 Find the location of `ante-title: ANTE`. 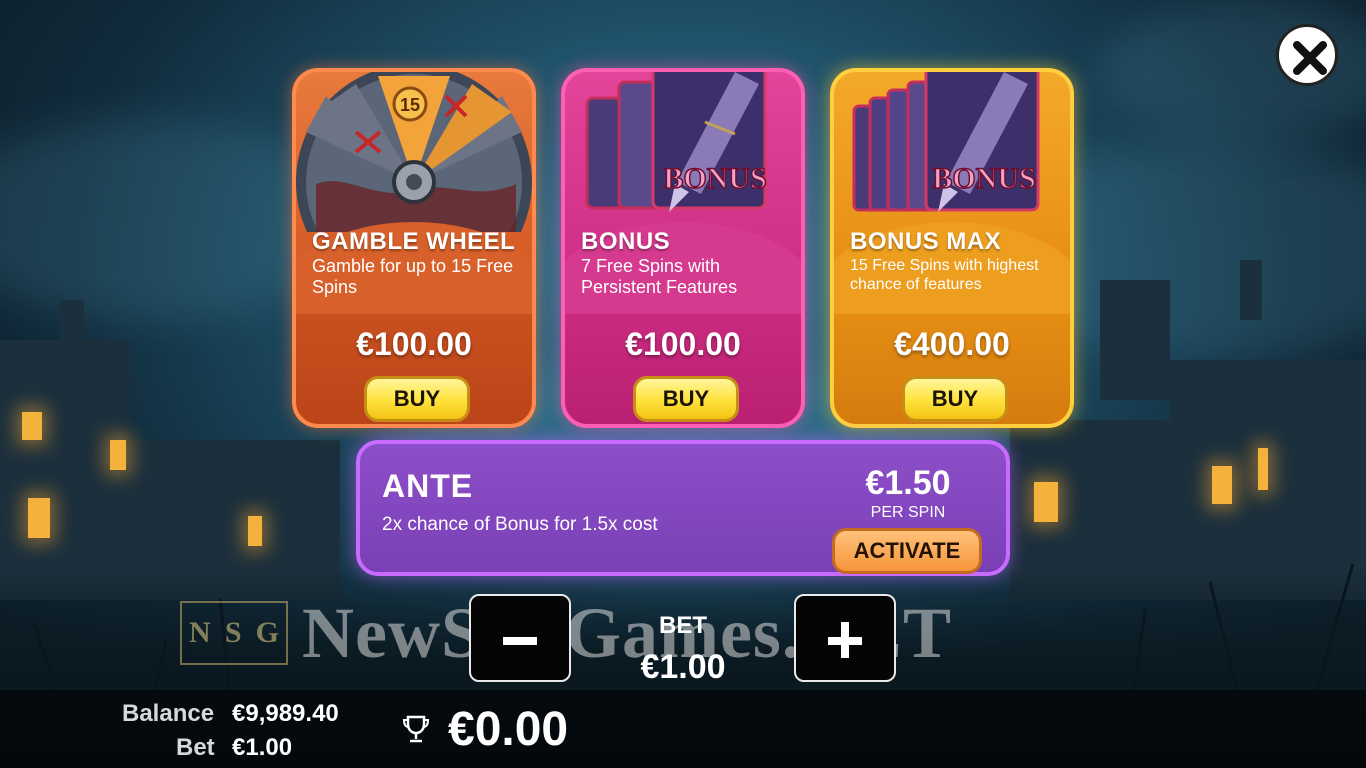

ante-title: ANTE is located at coordinates (428, 486).